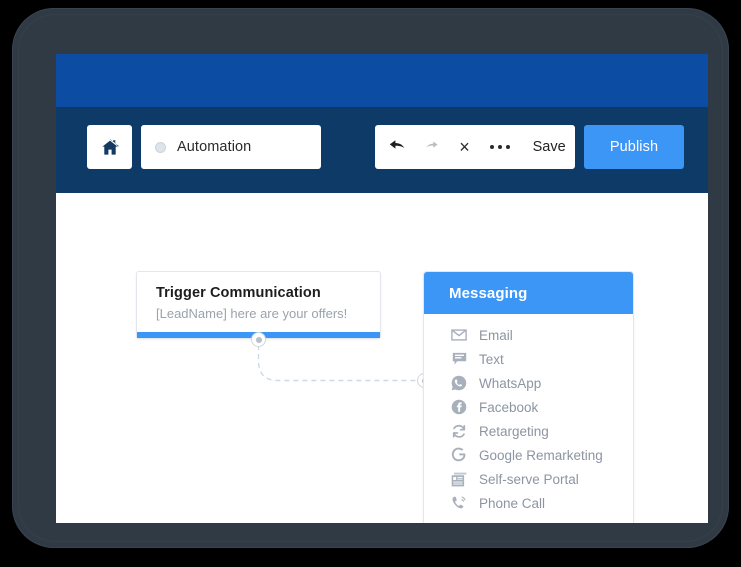 This screenshot has width=741, height=567. I want to click on messaging-panel-title: Messaging, so click(488, 293).